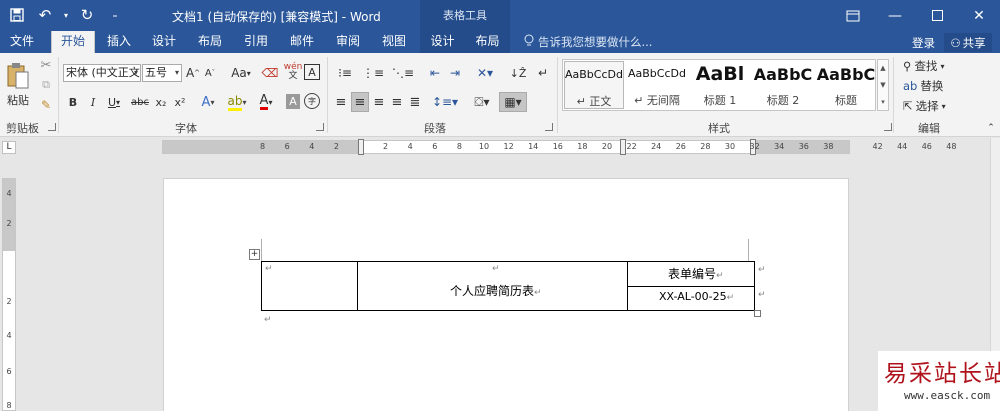  What do you see at coordinates (435, 73) in the screenshot?
I see `decrease-indent-icon: ⇤` at bounding box center [435, 73].